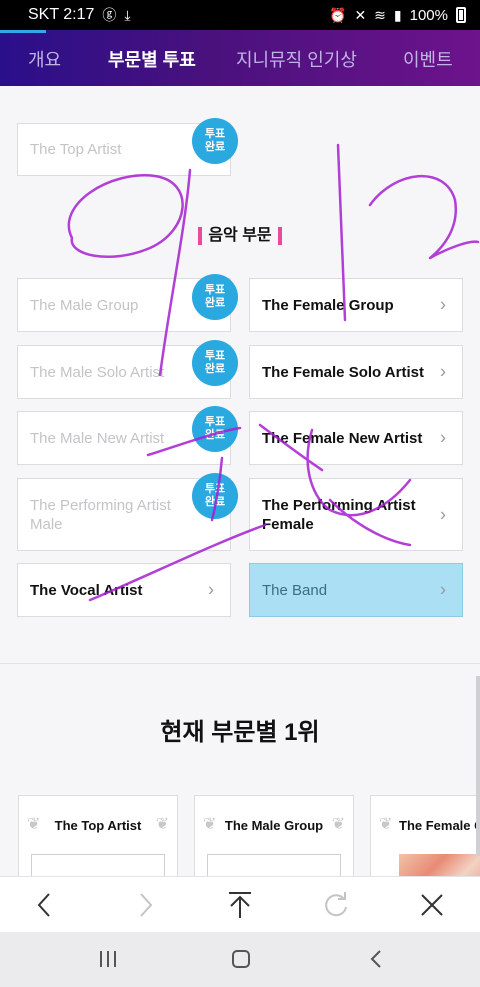 The image size is (480, 987). What do you see at coordinates (109, 15) in the screenshot?
I see `g-app-icon: ⓖ` at bounding box center [109, 15].